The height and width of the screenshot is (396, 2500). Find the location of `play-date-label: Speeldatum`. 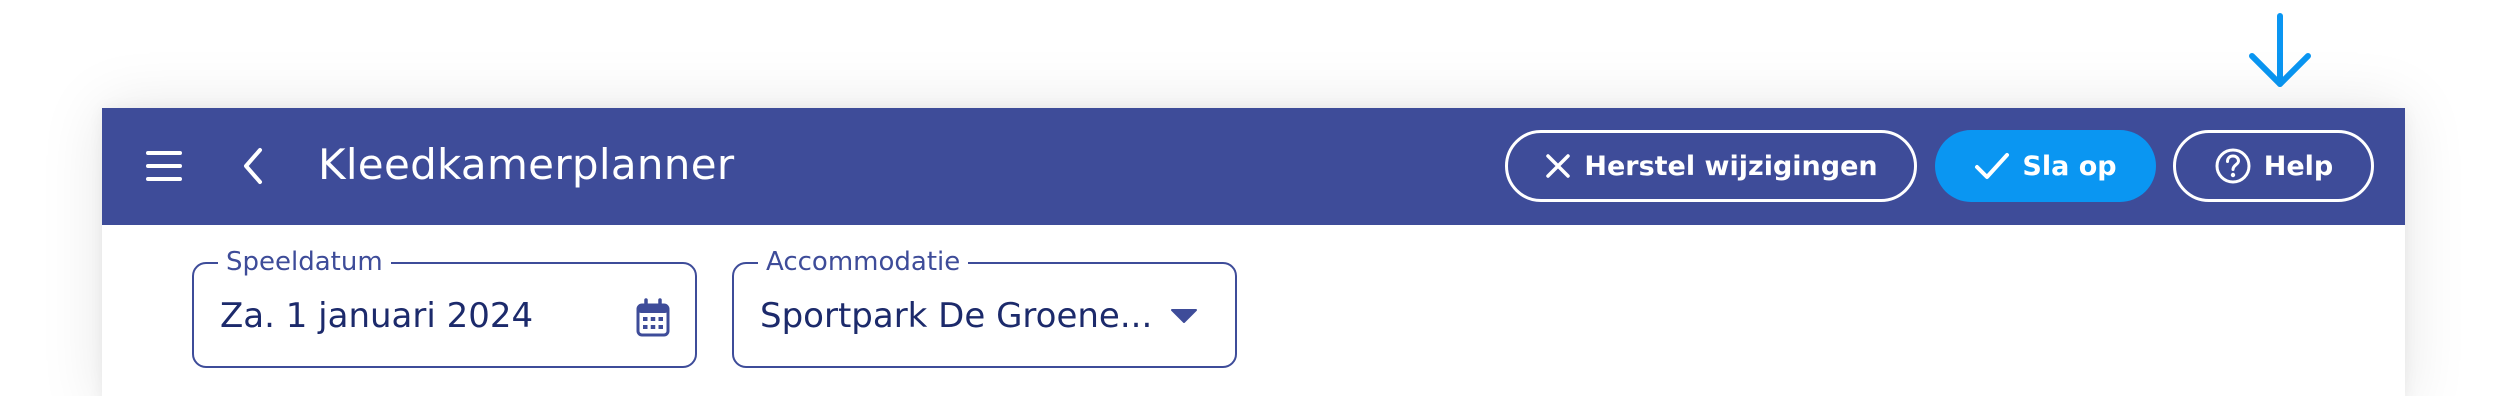

play-date-label: Speeldatum is located at coordinates (304, 262).